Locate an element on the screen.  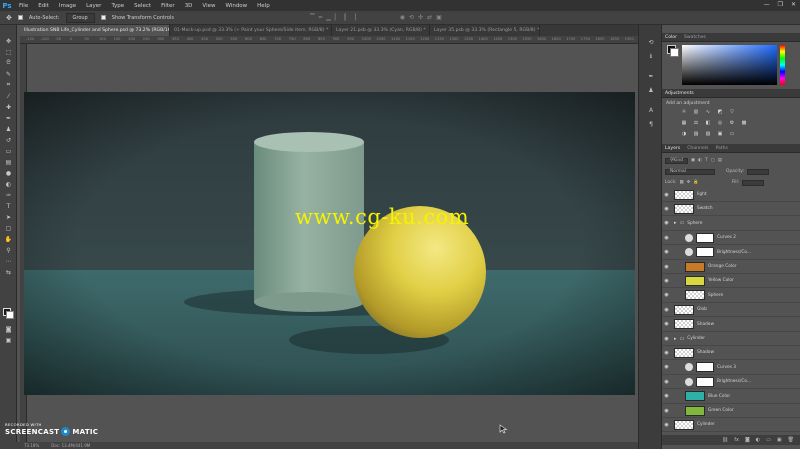
brush-tool-icon: ✒ is located at coordinates (8, 118).